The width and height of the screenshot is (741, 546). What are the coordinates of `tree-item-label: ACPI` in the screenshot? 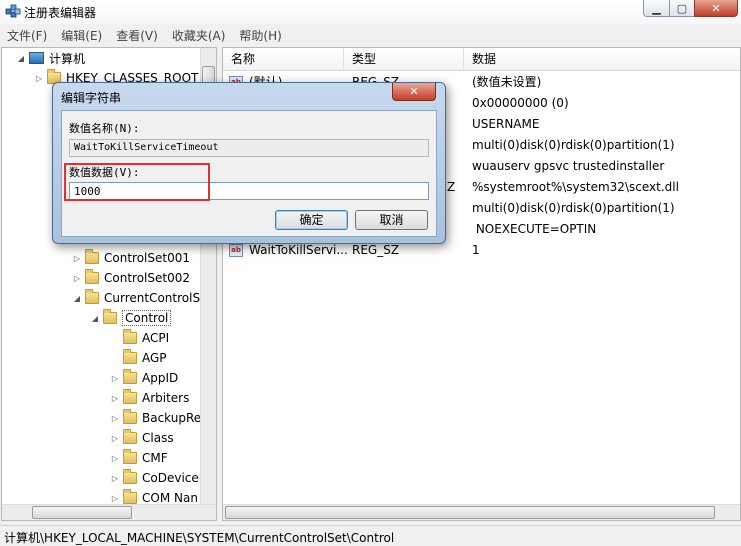 It's located at (156, 338).